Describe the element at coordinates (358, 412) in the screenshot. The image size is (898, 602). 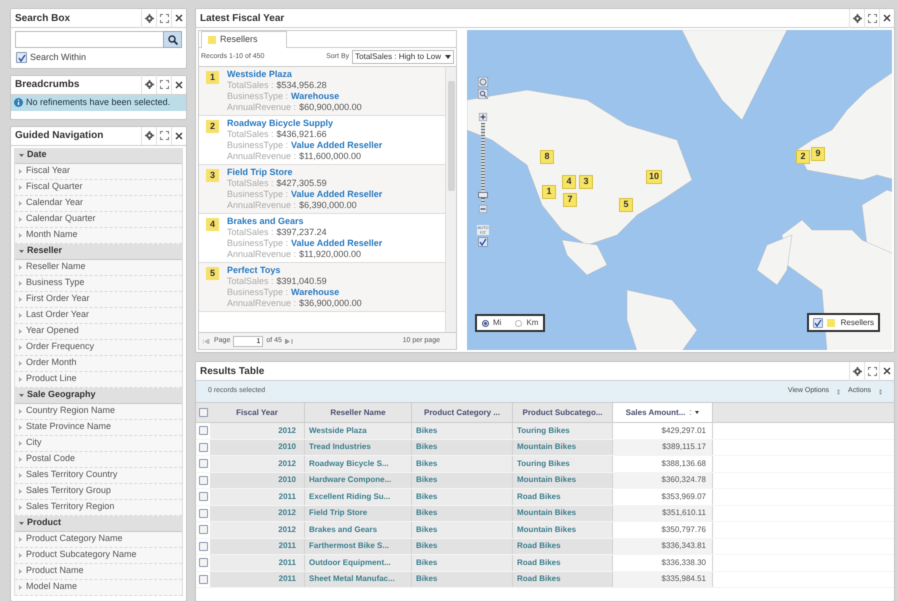
I see `column-header: Reseller Name` at that location.